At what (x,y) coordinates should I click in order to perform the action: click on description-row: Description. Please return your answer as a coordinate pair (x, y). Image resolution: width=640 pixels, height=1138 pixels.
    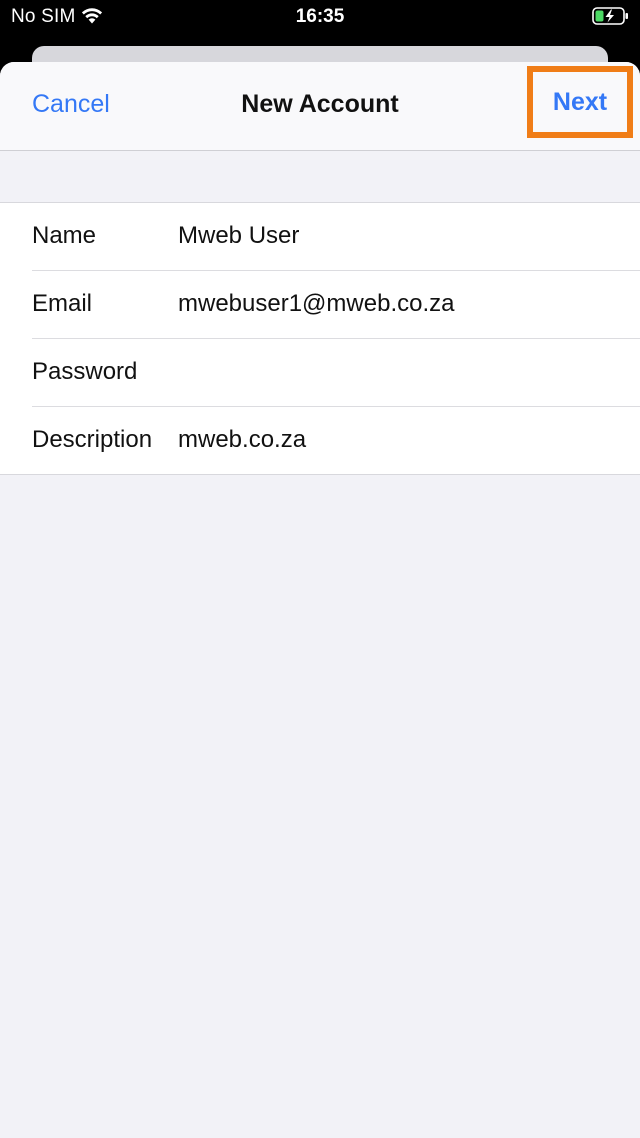
    Looking at the image, I should click on (336, 440).